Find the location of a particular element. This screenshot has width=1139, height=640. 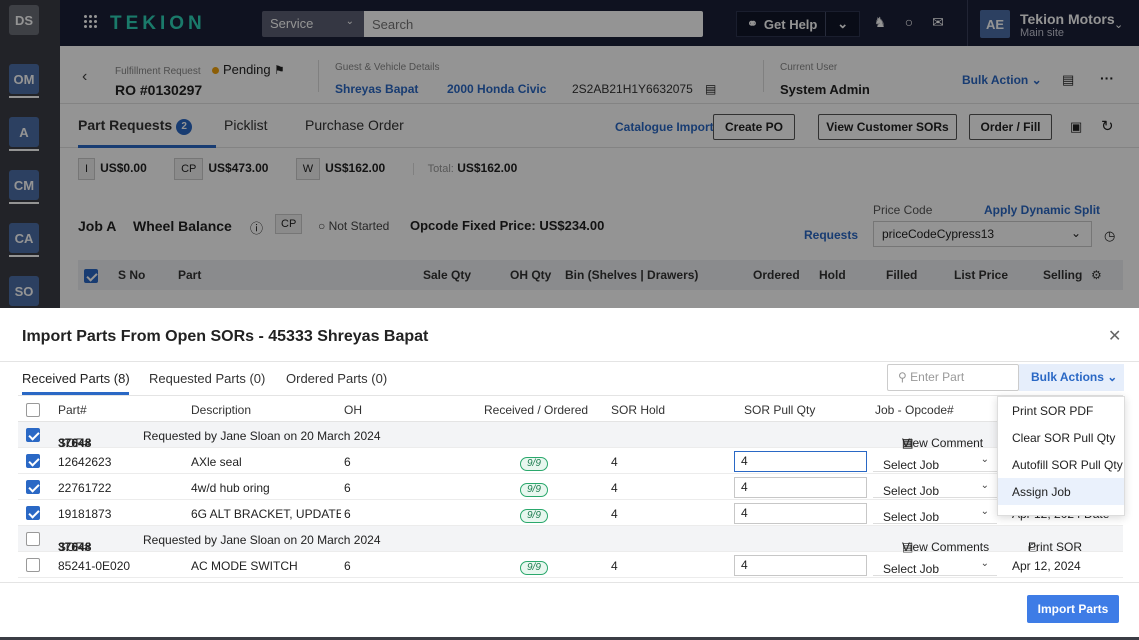

menu-item-assign-job: Assign Job is located at coordinates (1061, 491).